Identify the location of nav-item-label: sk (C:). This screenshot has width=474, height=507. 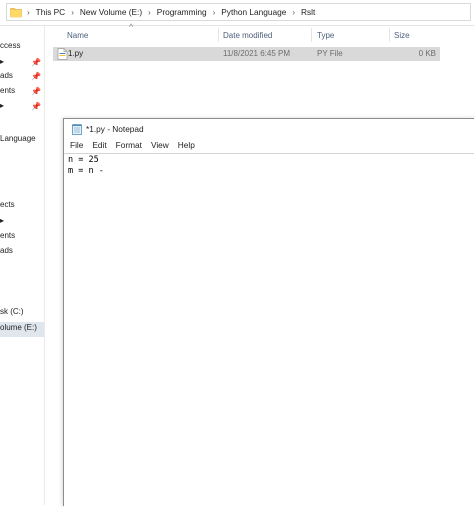
(12, 311).